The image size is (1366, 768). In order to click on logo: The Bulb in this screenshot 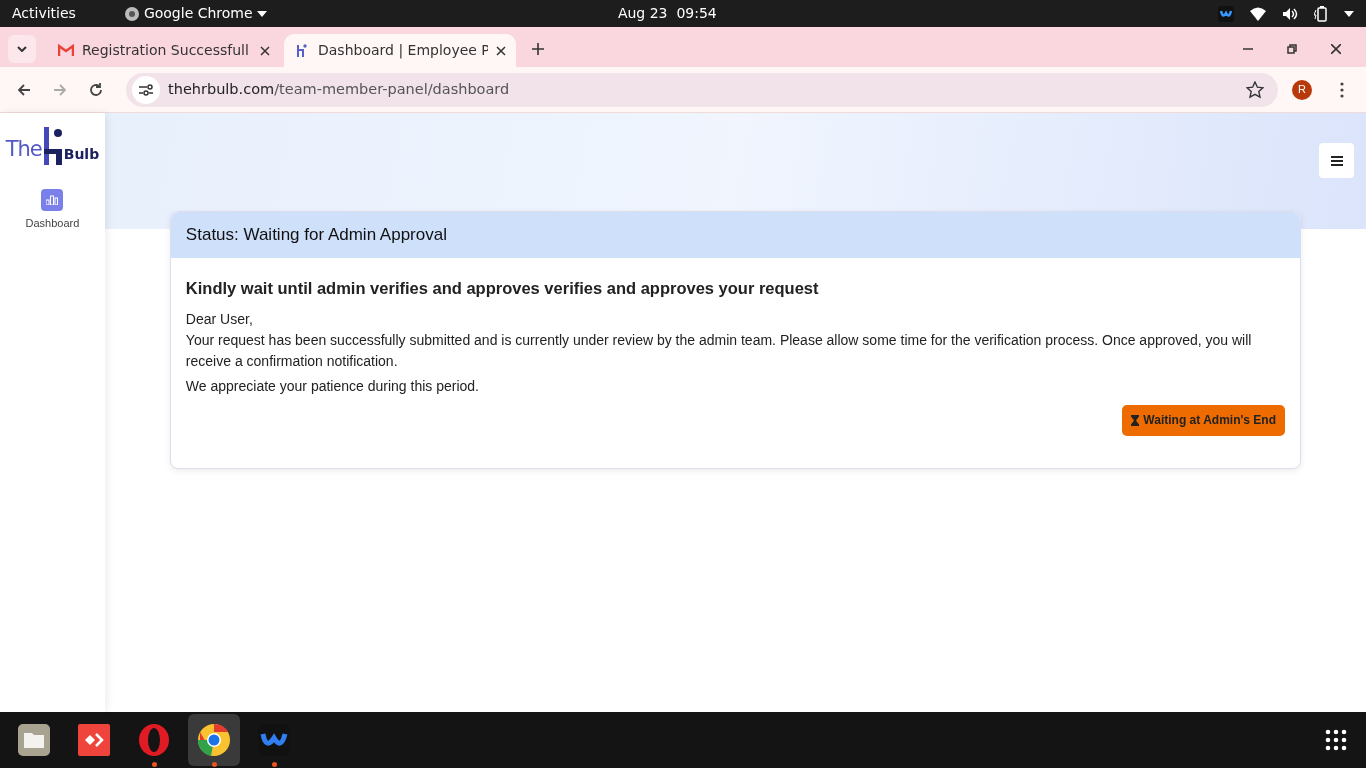, I will do `click(52, 143)`.